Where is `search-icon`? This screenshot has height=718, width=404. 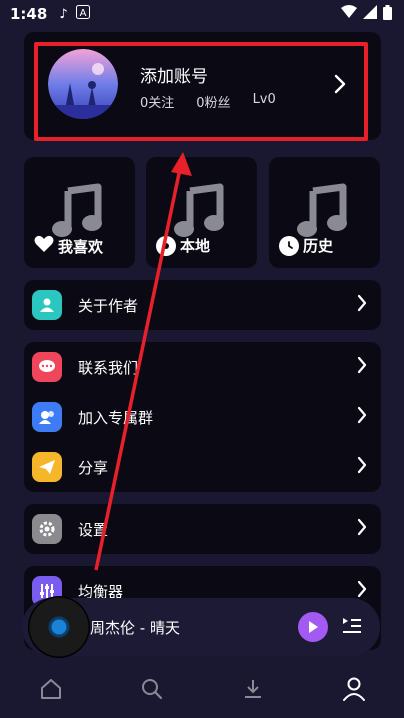 search-icon is located at coordinates (151, 689).